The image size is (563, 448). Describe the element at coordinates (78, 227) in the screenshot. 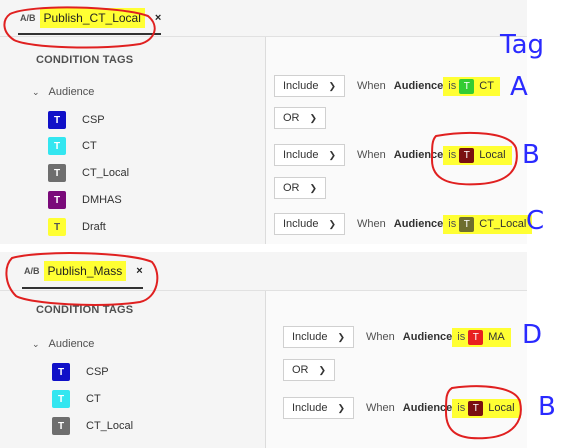

I see `tag-item: T Draft` at that location.